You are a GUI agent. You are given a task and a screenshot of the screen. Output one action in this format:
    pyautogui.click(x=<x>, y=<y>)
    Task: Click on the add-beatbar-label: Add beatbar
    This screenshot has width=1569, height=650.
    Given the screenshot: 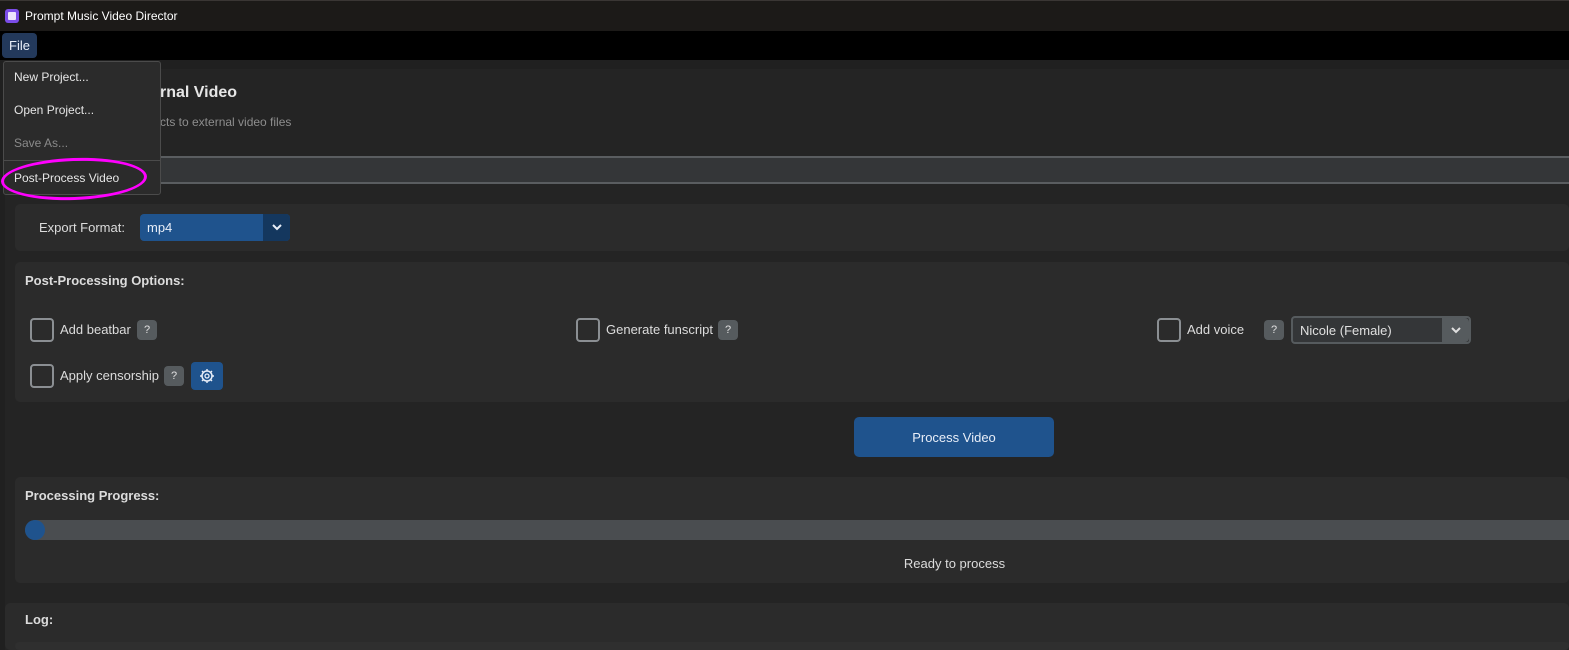 What is the action you would take?
    pyautogui.click(x=95, y=329)
    